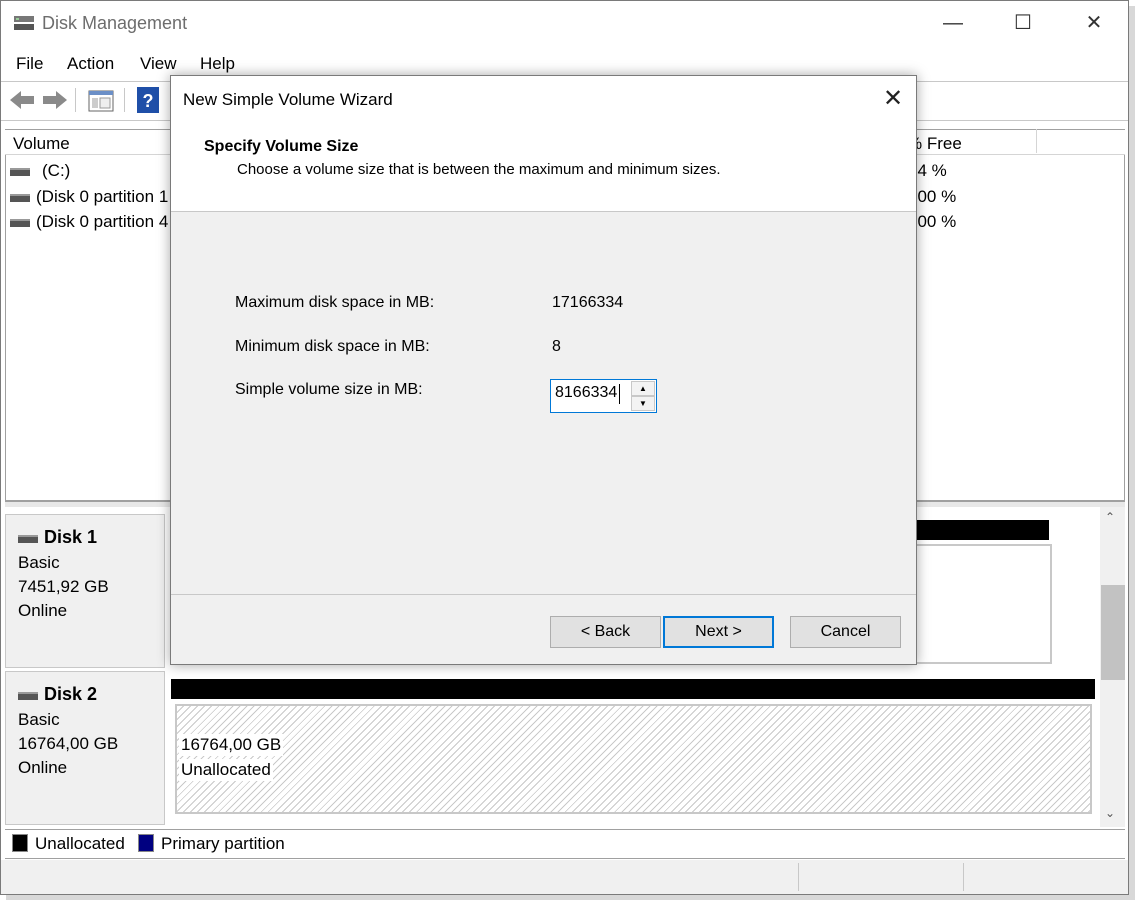 Image resolution: width=1135 pixels, height=900 pixels. What do you see at coordinates (605, 632) in the screenshot?
I see `back-button: < Back` at bounding box center [605, 632].